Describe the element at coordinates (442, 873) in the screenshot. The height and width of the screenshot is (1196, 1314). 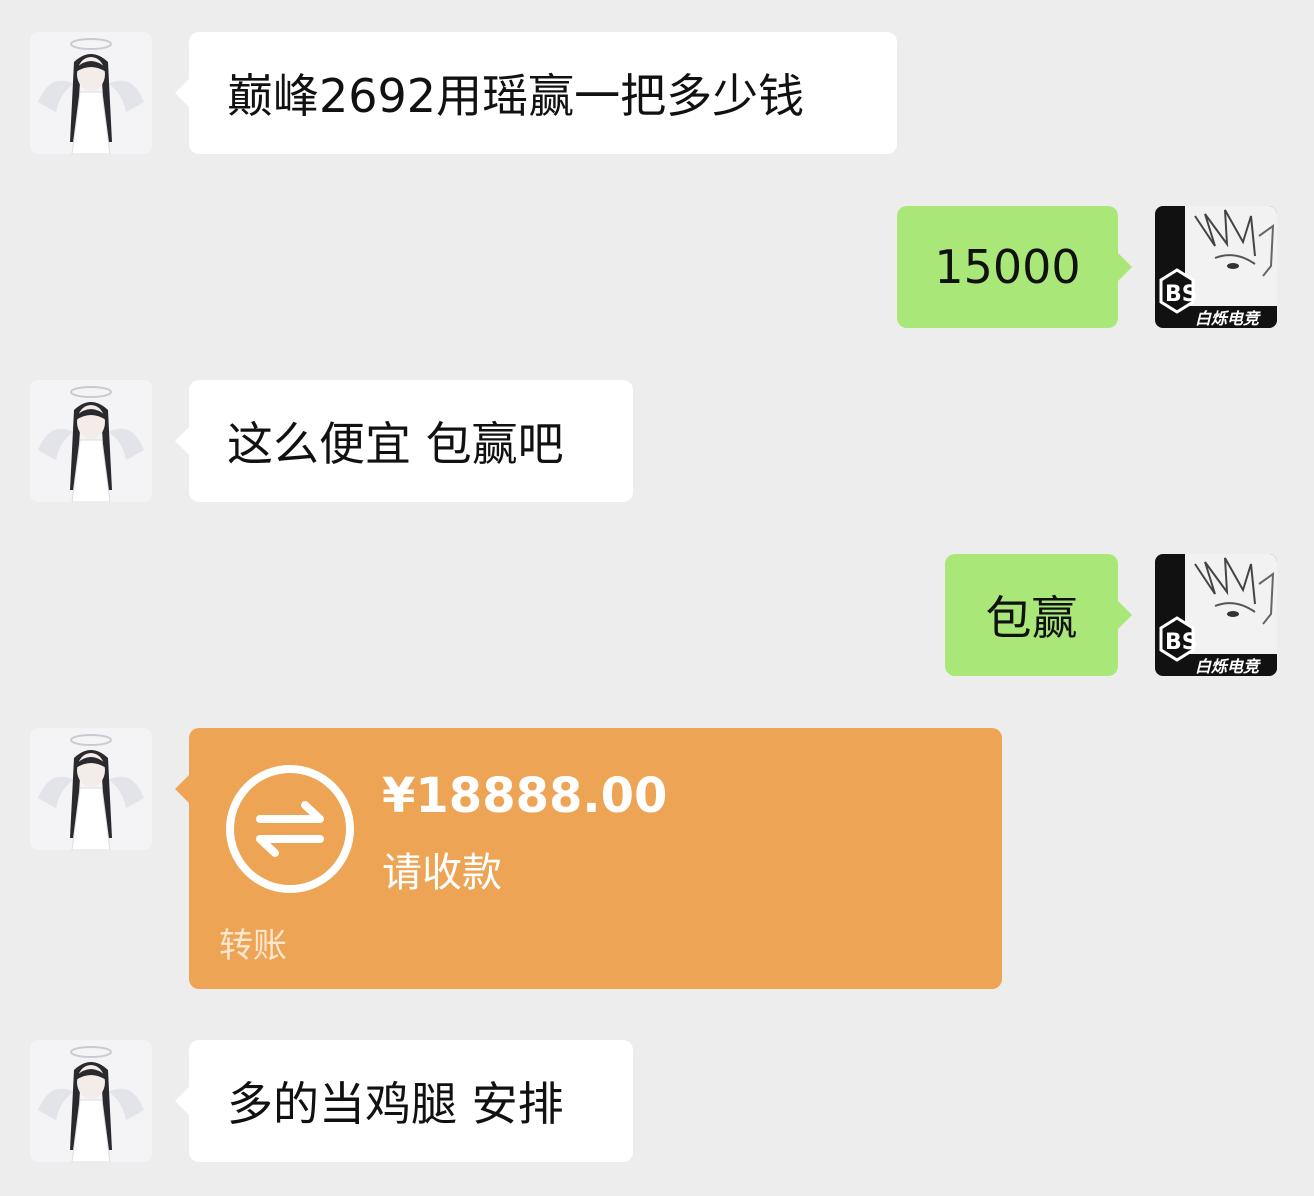
I see `transfer-status: 请收款` at that location.